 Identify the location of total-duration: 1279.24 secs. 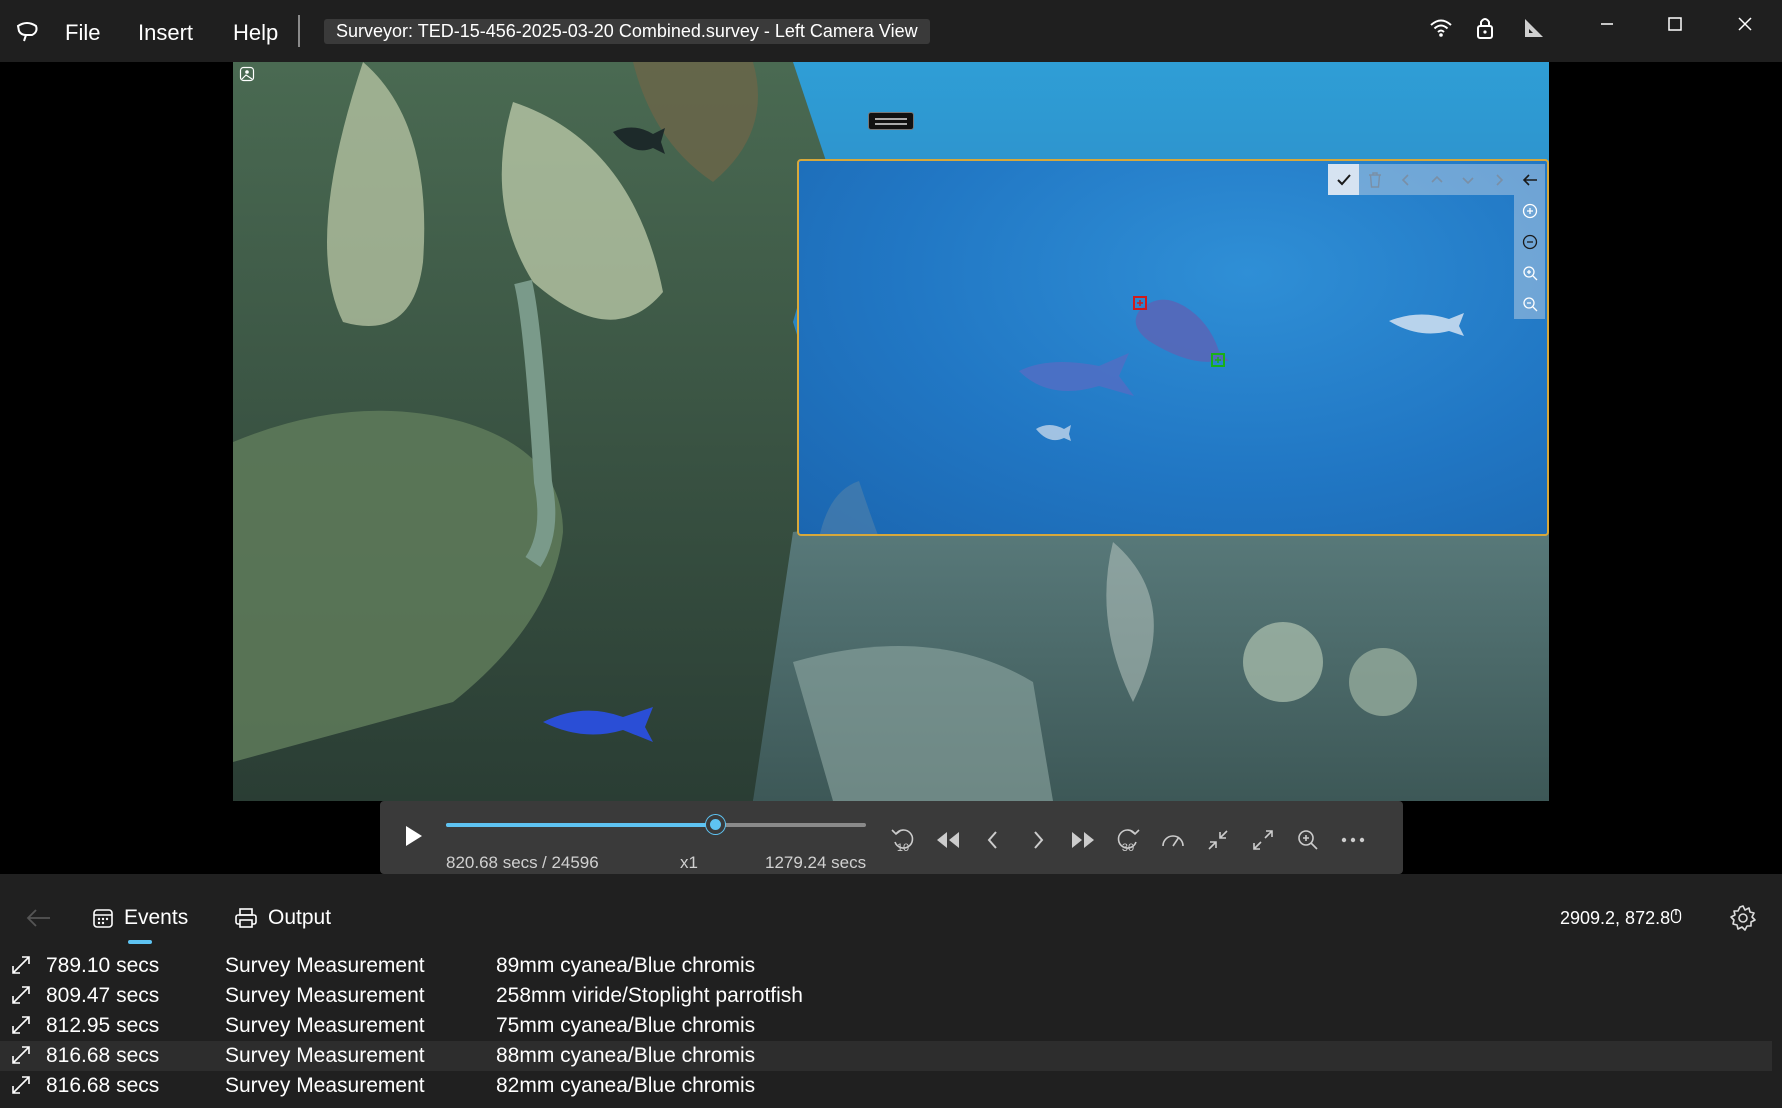
(816, 862).